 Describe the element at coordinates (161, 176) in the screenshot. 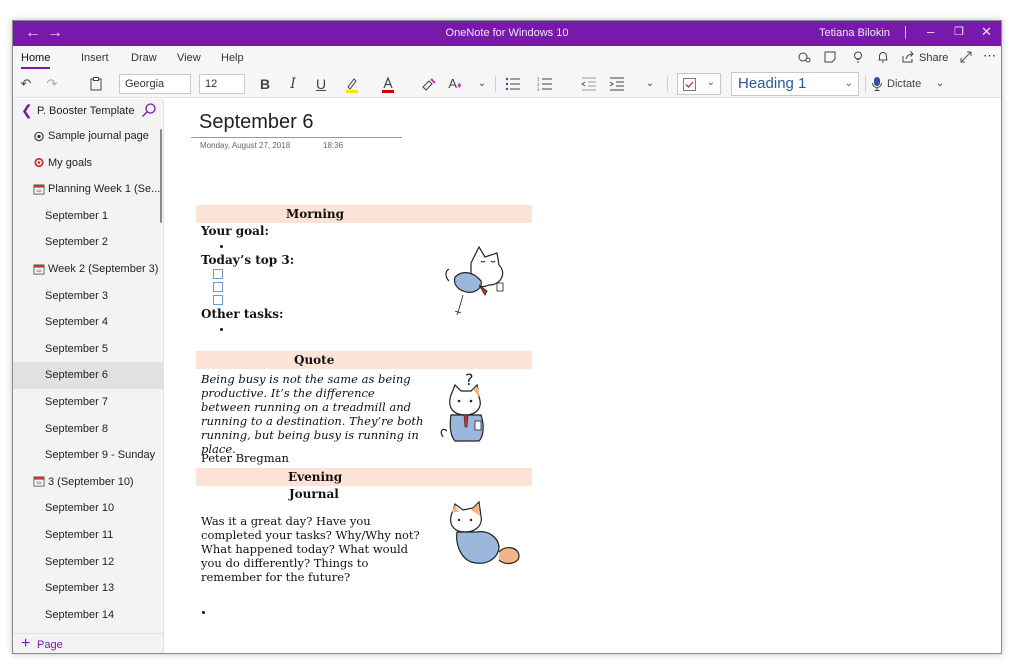

I see `page-list-scrollbar` at that location.